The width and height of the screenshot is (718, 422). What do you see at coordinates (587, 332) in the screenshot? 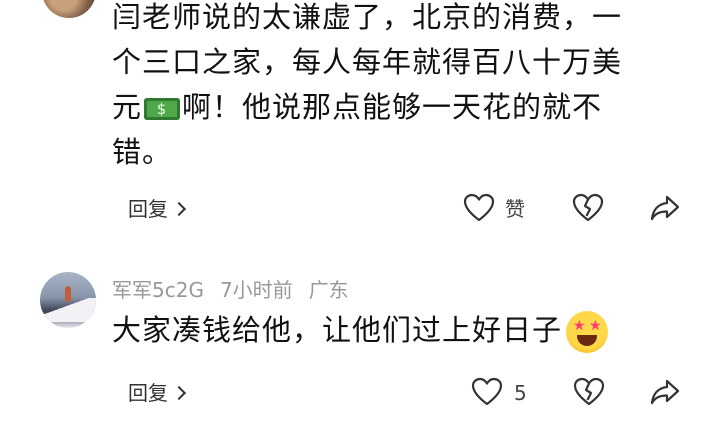
I see `star-struck-emoji-icon: ★ ★` at bounding box center [587, 332].